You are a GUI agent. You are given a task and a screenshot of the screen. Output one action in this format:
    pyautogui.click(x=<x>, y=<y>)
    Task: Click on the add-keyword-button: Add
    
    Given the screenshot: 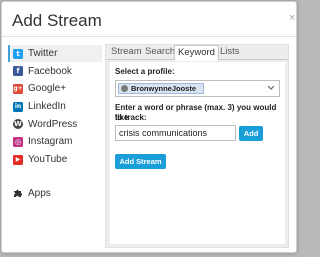 What is the action you would take?
    pyautogui.click(x=251, y=133)
    